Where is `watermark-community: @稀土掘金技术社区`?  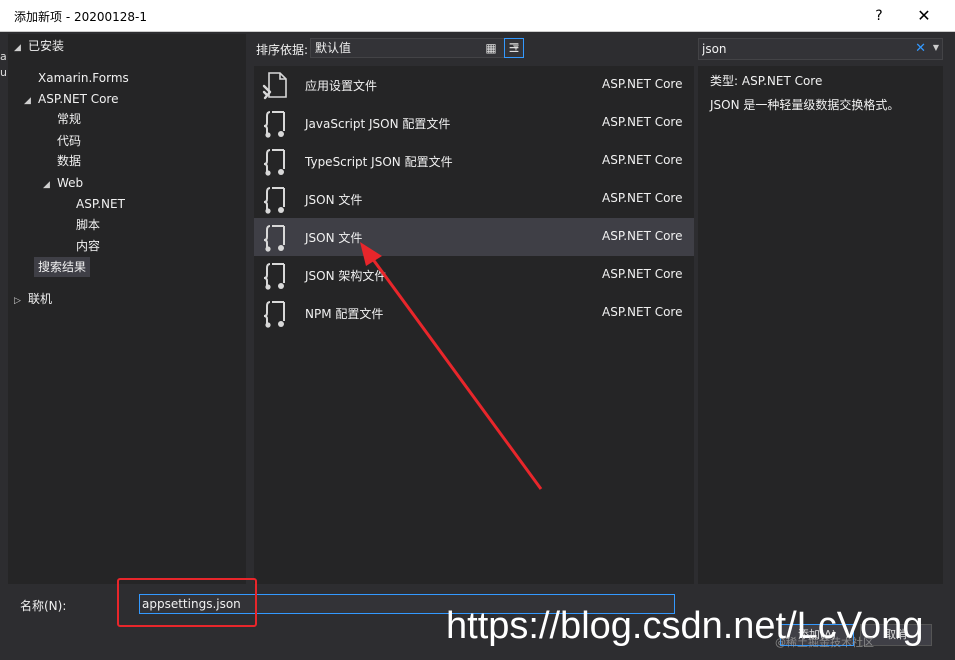
watermark-community: @稀土掘金技术社区 is located at coordinates (824, 642).